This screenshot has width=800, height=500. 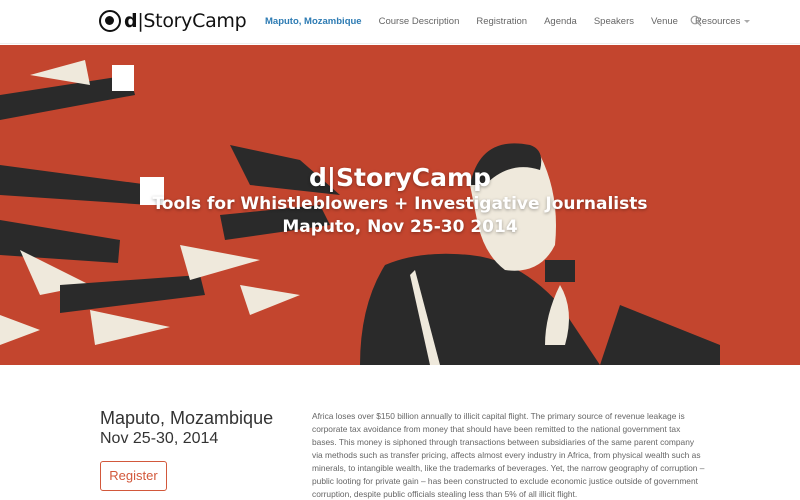 What do you see at coordinates (400, 227) in the screenshot?
I see `hero-location-dates: Maputo, Nov 25-30 2014` at bounding box center [400, 227].